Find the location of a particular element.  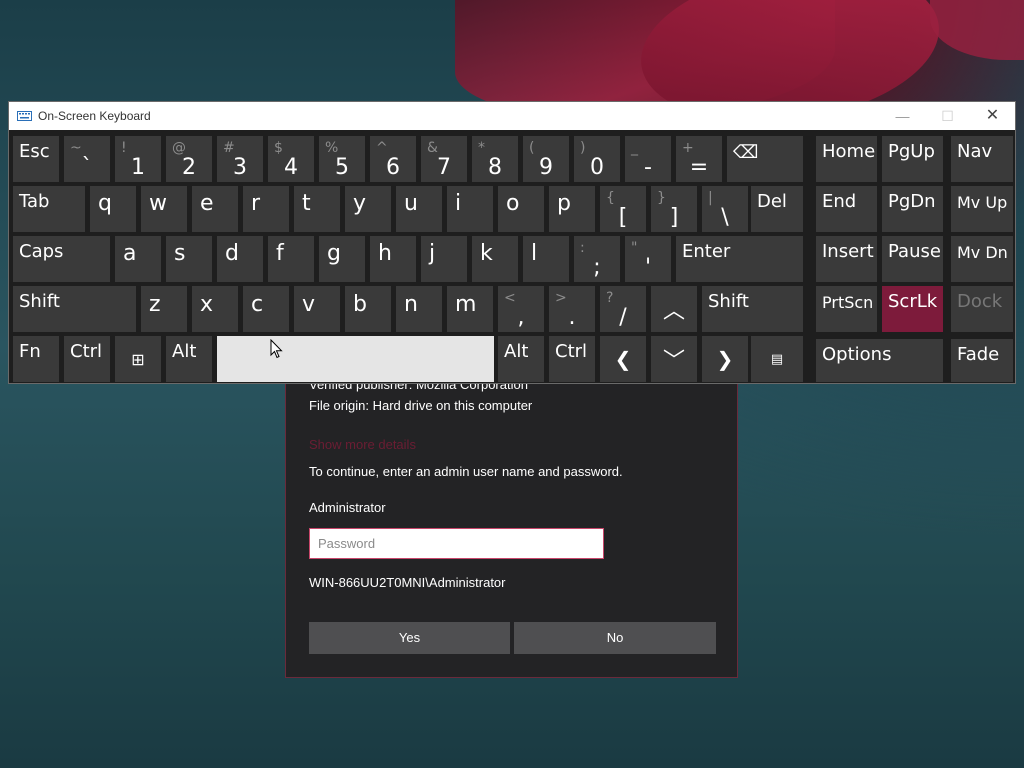

key-caps: Caps is located at coordinates (61, 259).